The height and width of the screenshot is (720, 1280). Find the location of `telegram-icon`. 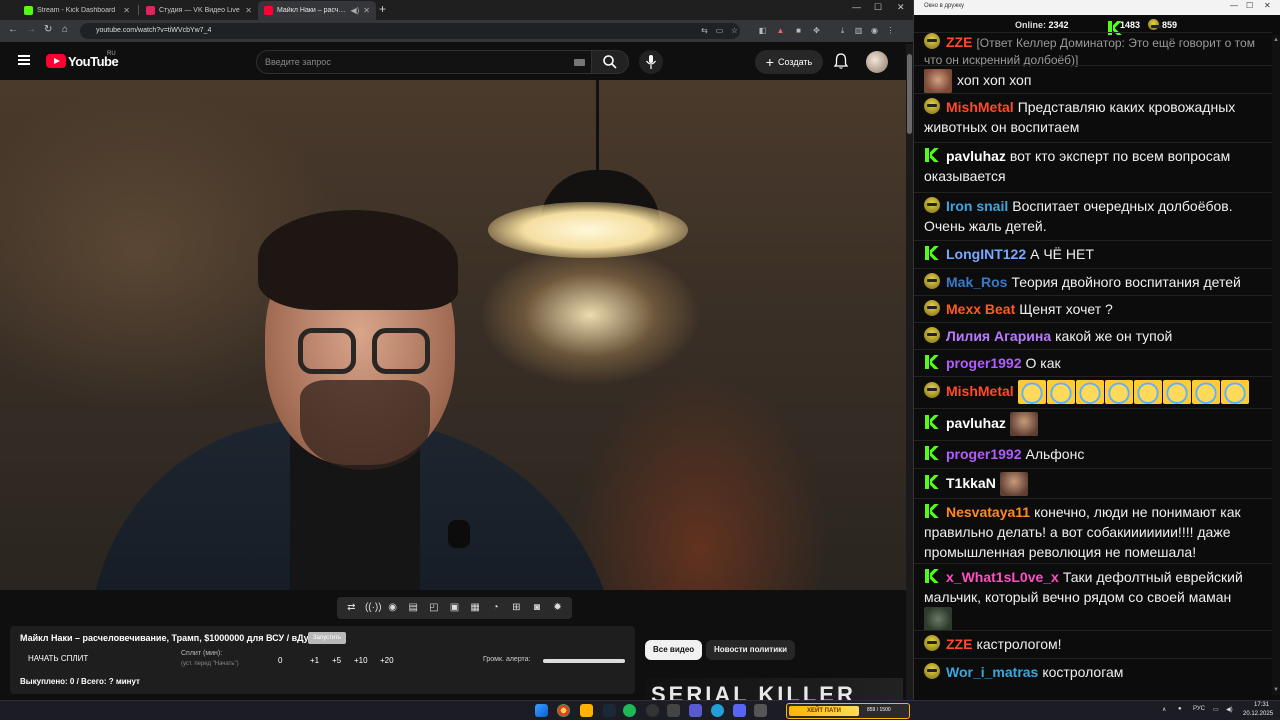

telegram-icon is located at coordinates (717, 710).